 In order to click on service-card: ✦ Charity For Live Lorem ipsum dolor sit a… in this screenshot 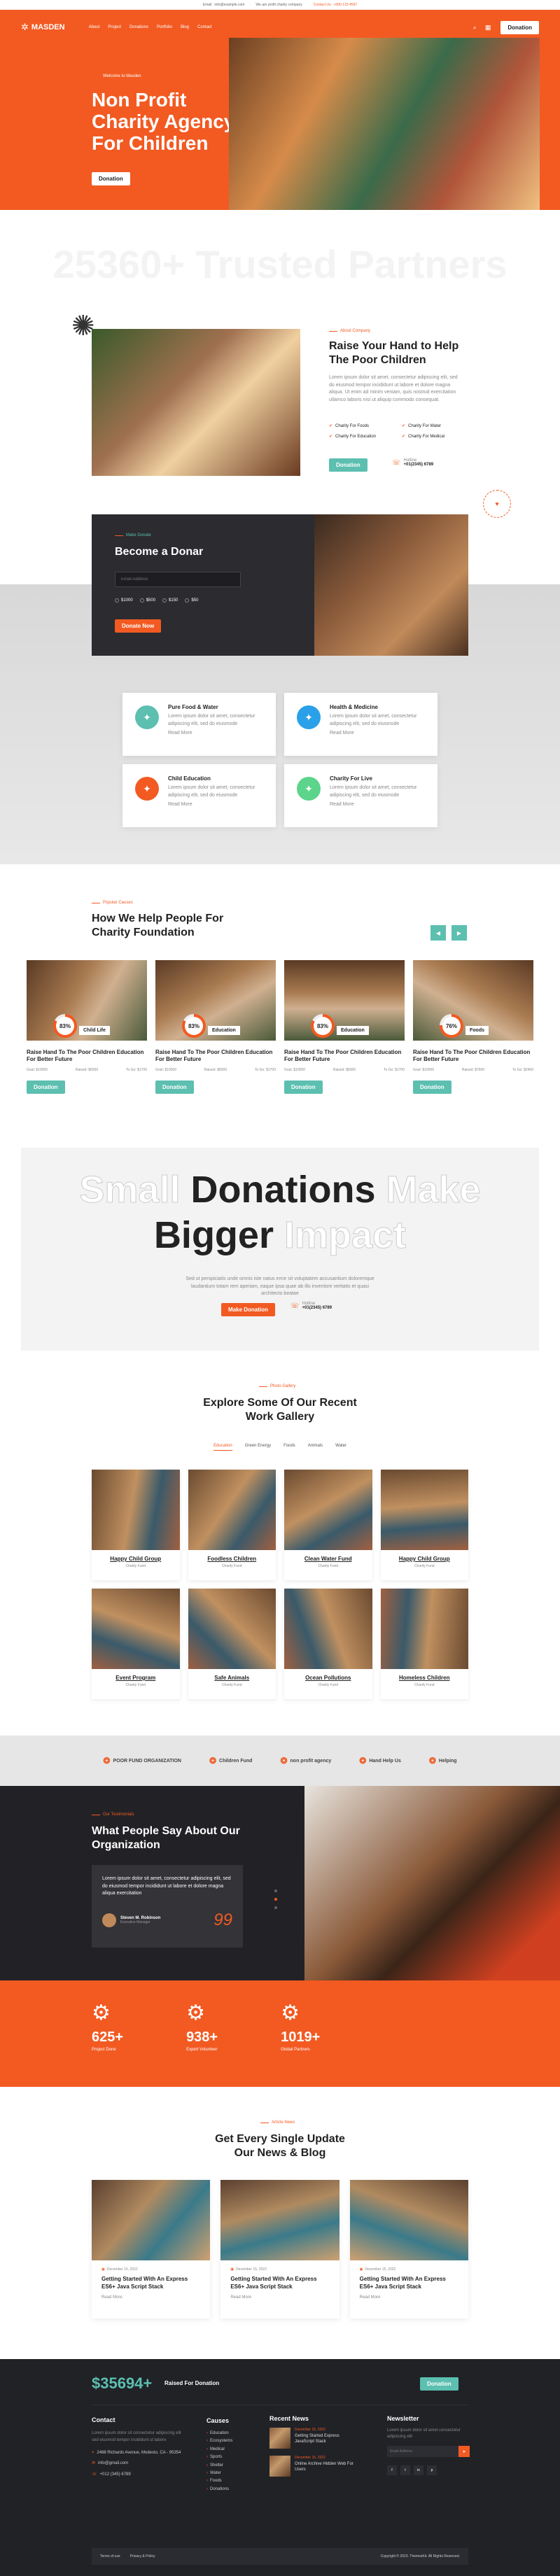, I will do `click(361, 795)`.